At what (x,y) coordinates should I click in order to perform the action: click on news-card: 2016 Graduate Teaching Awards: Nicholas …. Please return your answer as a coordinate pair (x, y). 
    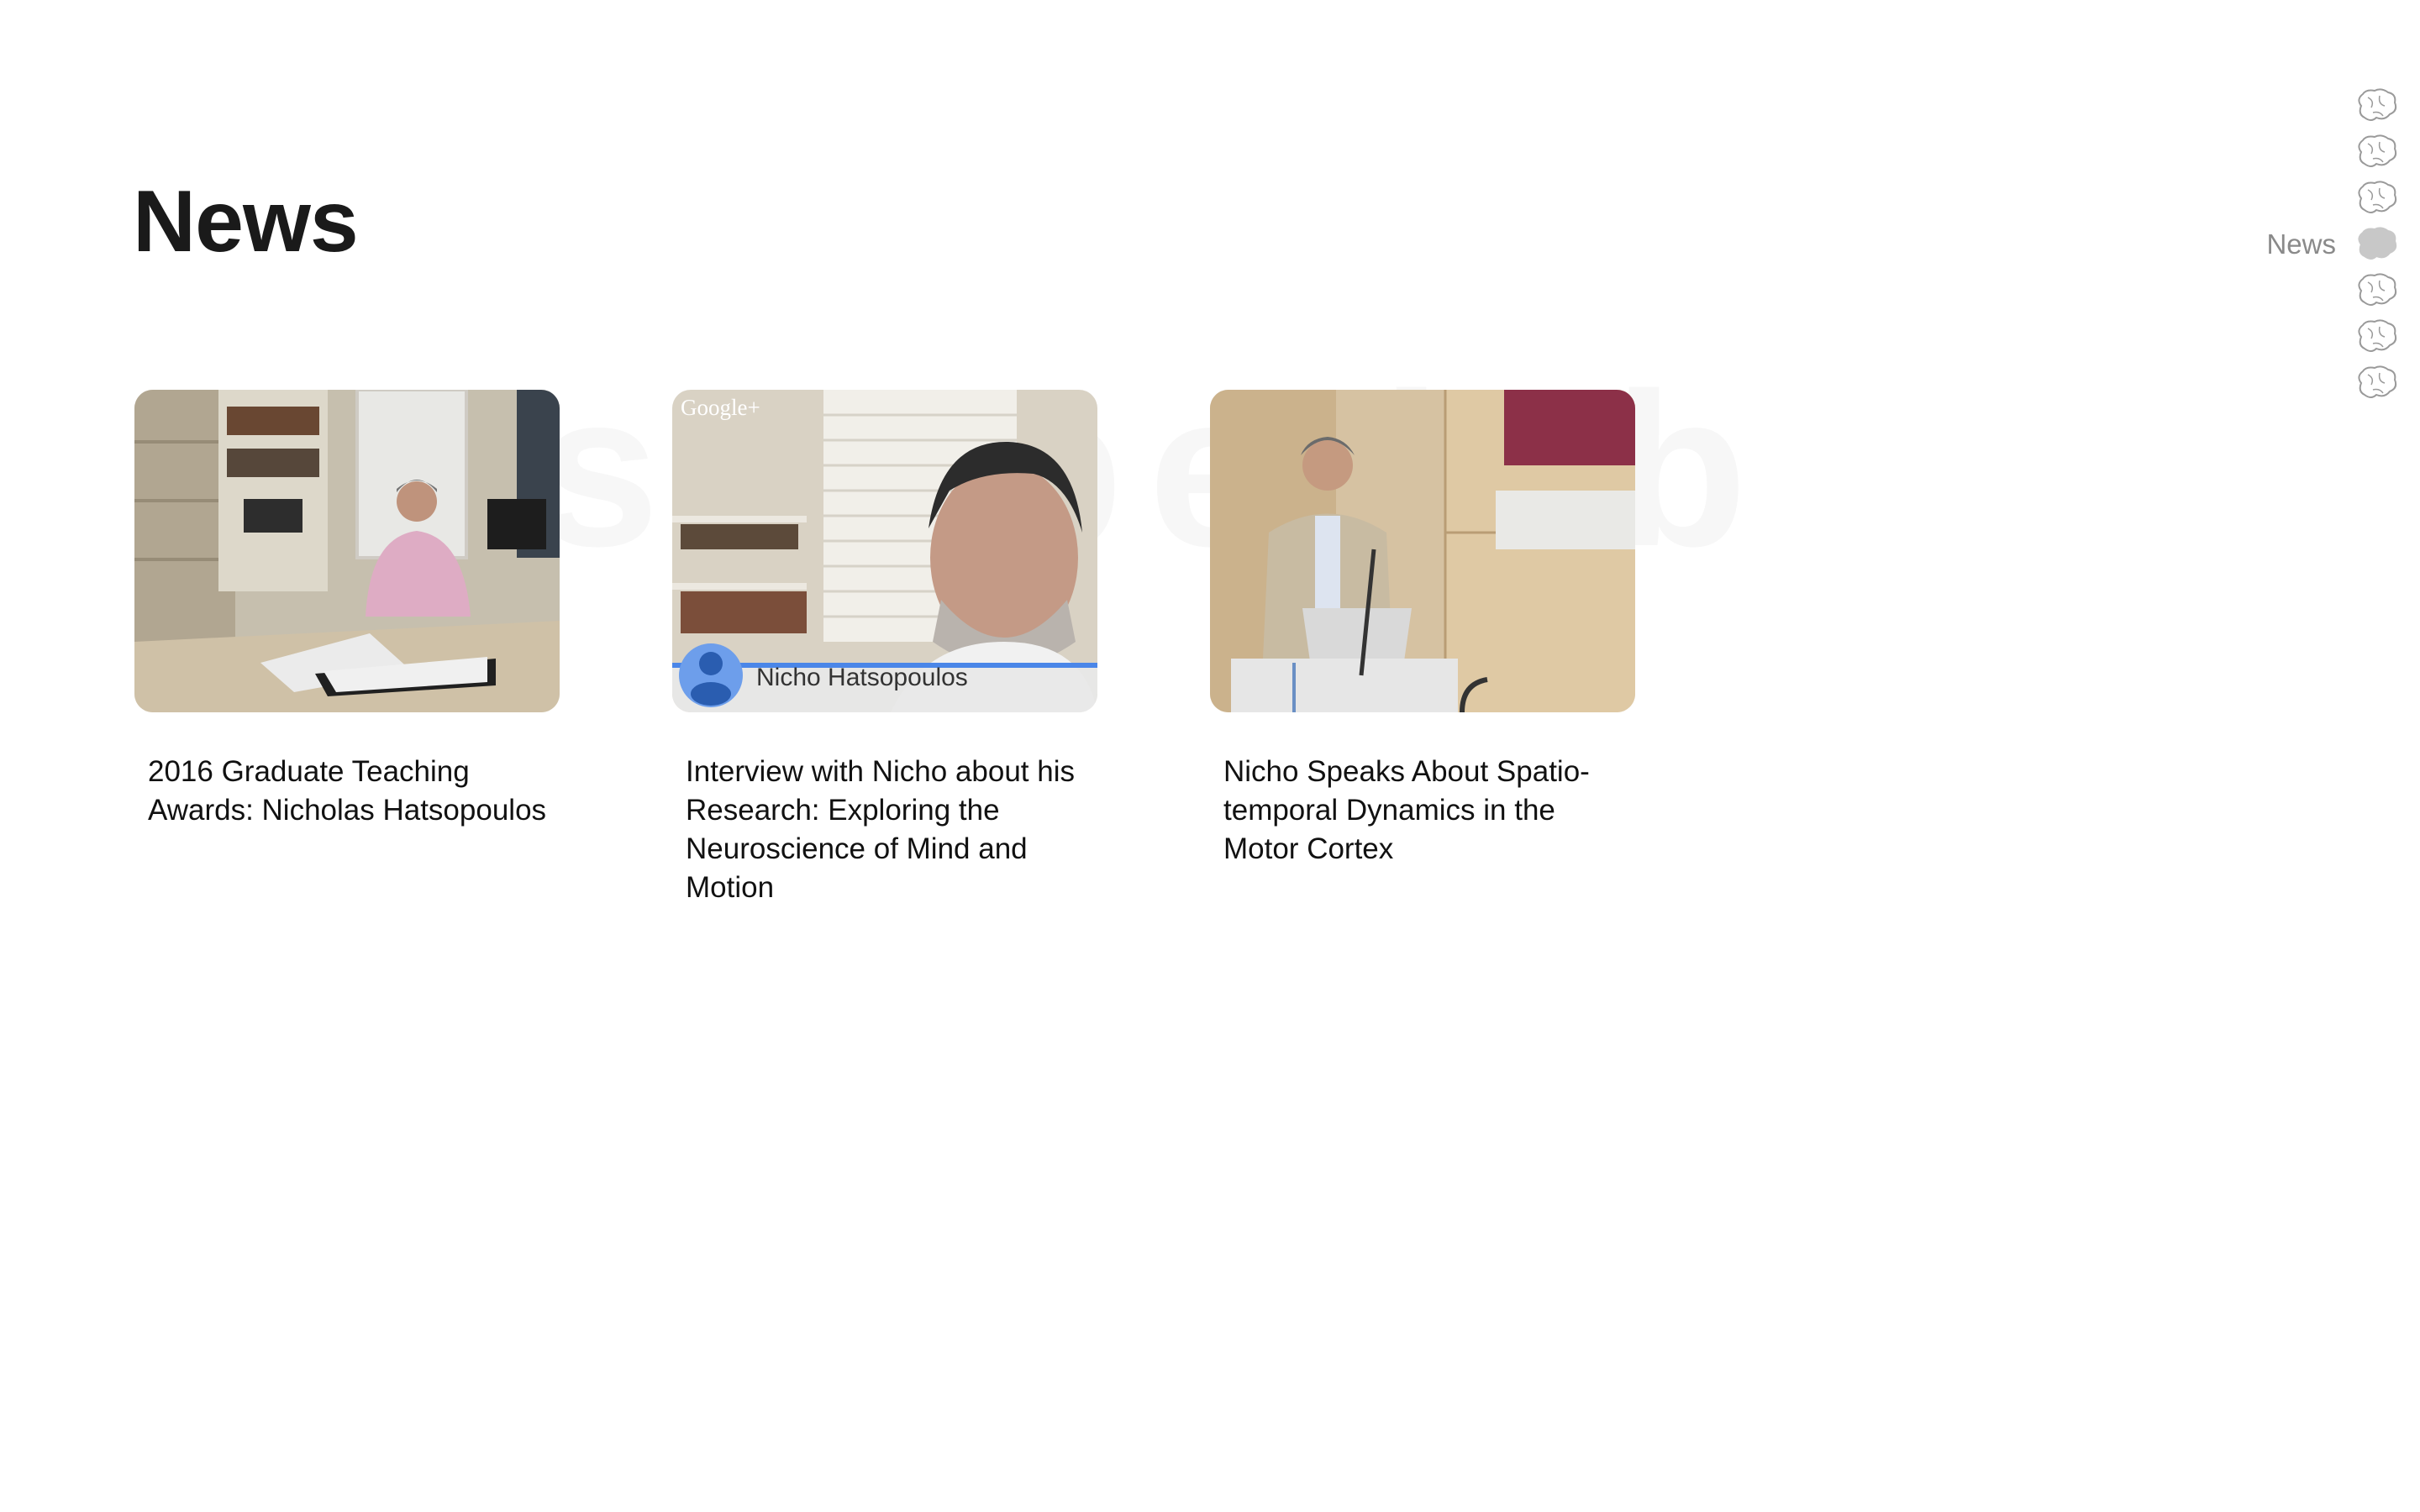
    Looking at the image, I should click on (347, 648).